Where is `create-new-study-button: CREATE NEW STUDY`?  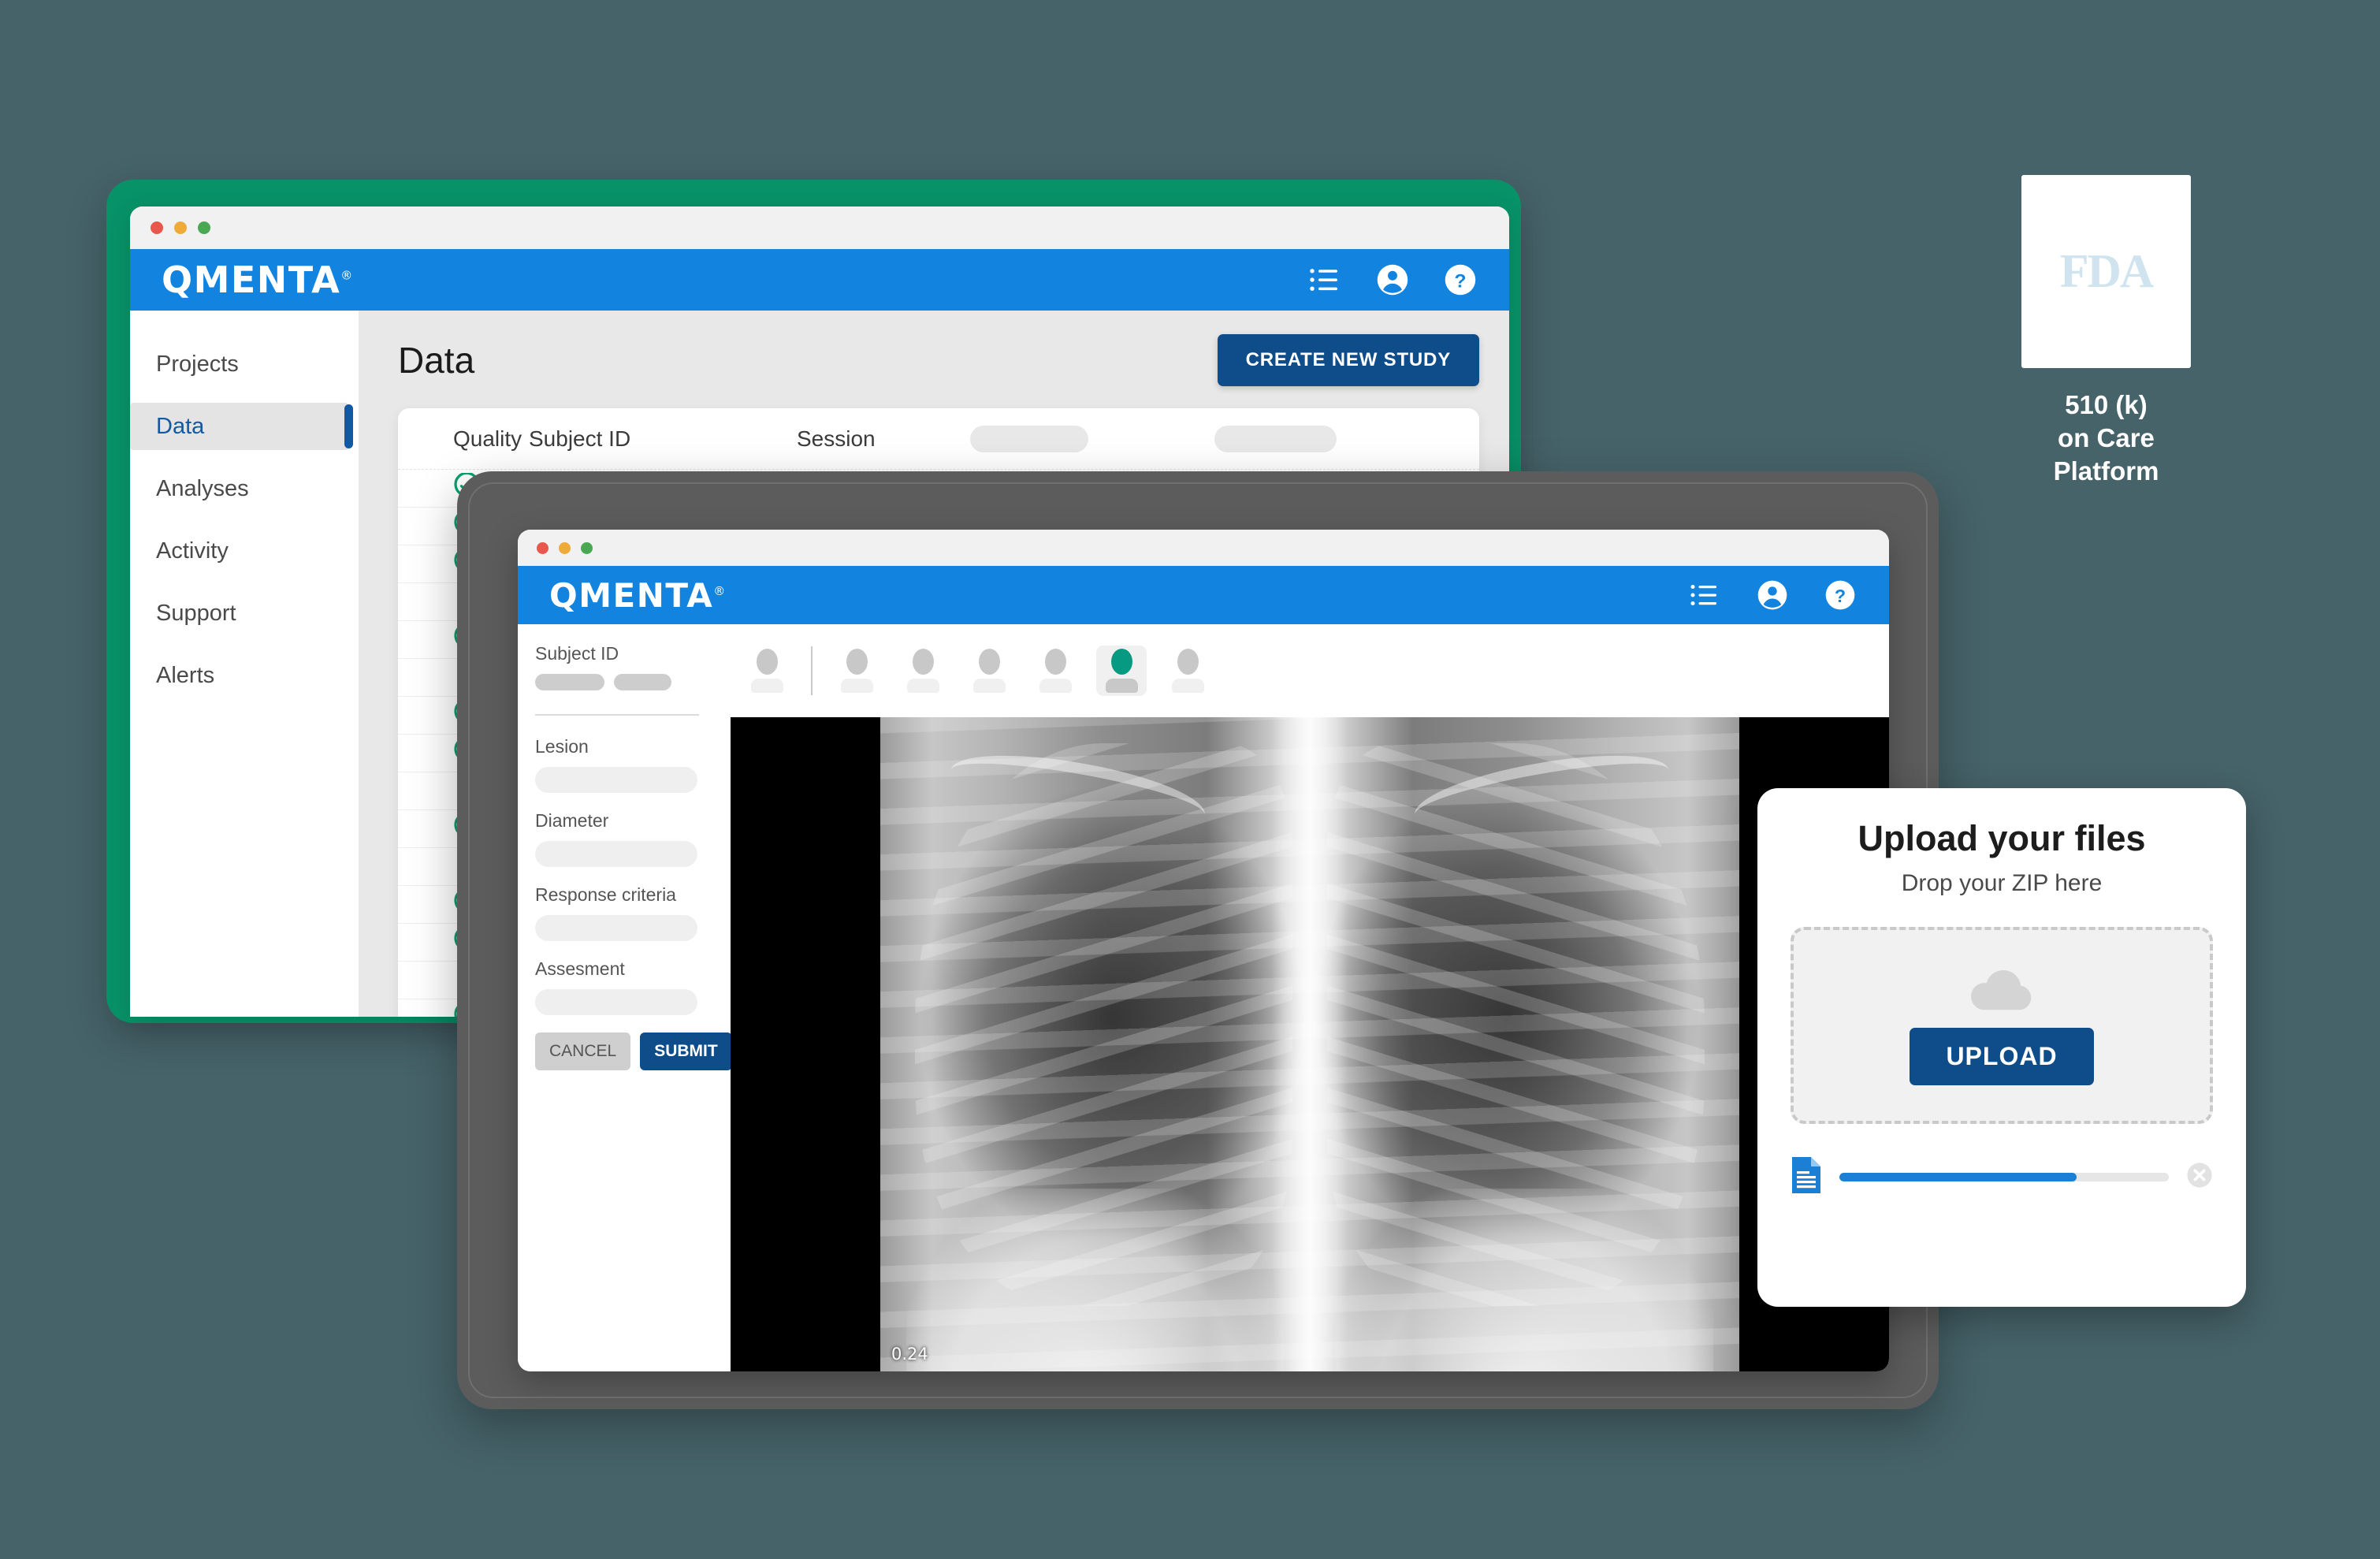
create-new-study-button: CREATE NEW STUDY is located at coordinates (1348, 360).